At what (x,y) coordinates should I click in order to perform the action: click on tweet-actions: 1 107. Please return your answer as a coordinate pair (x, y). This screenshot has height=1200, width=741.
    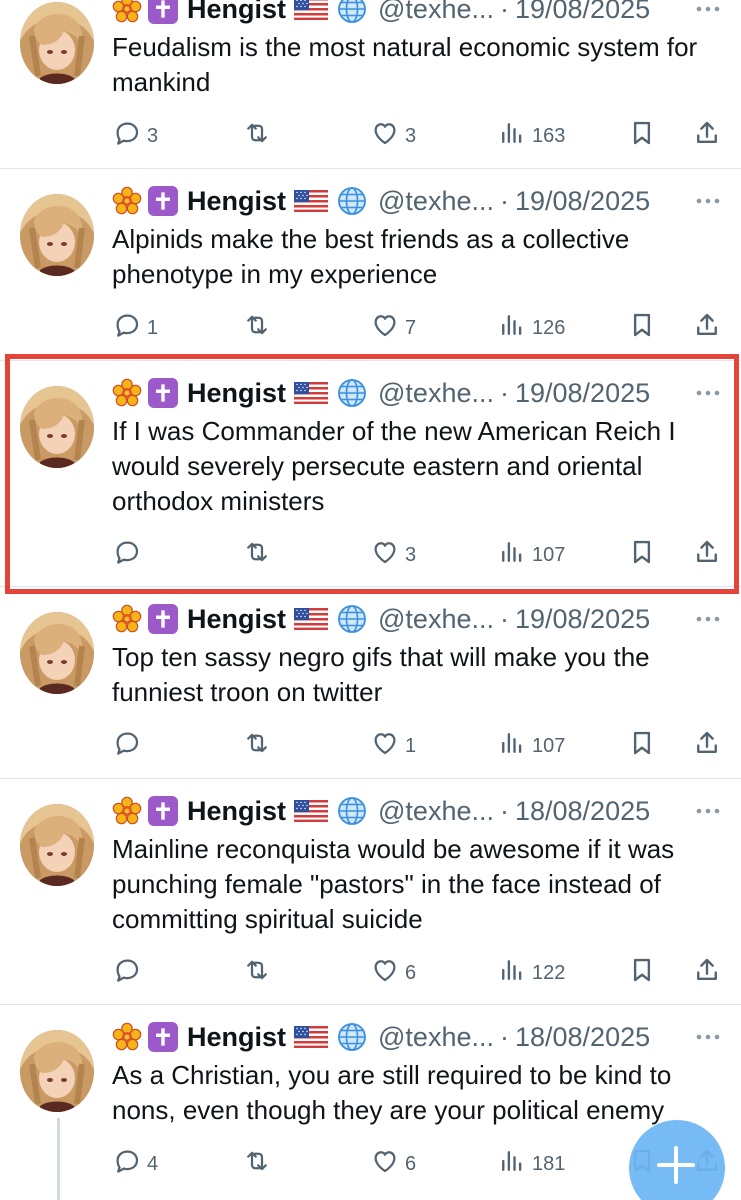
    Looking at the image, I should click on (370, 745).